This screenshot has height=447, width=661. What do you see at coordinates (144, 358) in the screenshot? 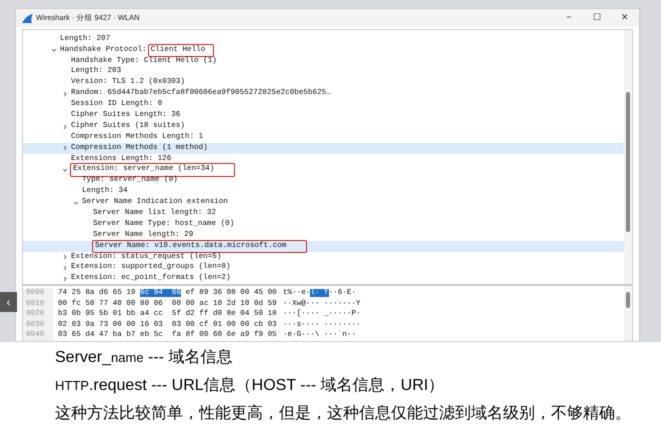
I see `note-text: Server_name --- 域名信息` at bounding box center [144, 358].